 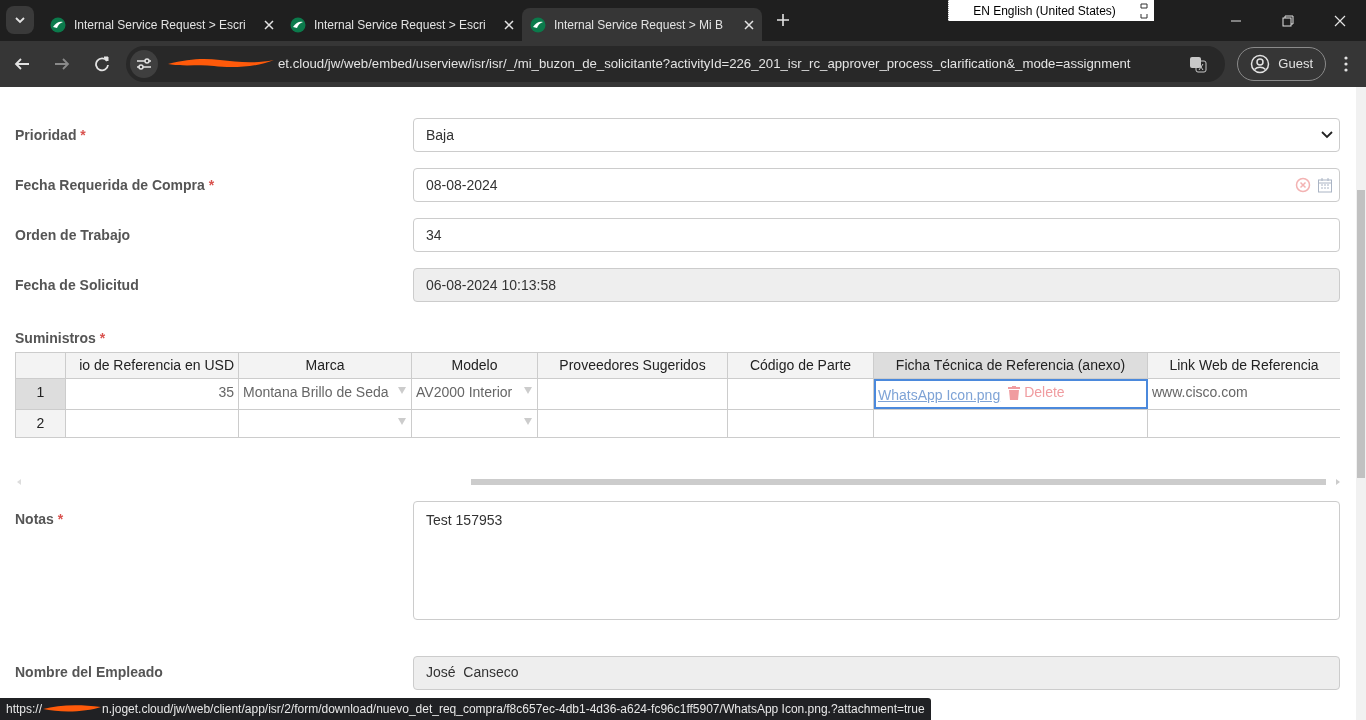 I want to click on browser-tab: Internal Service Request > Mi B, so click(x=642, y=24).